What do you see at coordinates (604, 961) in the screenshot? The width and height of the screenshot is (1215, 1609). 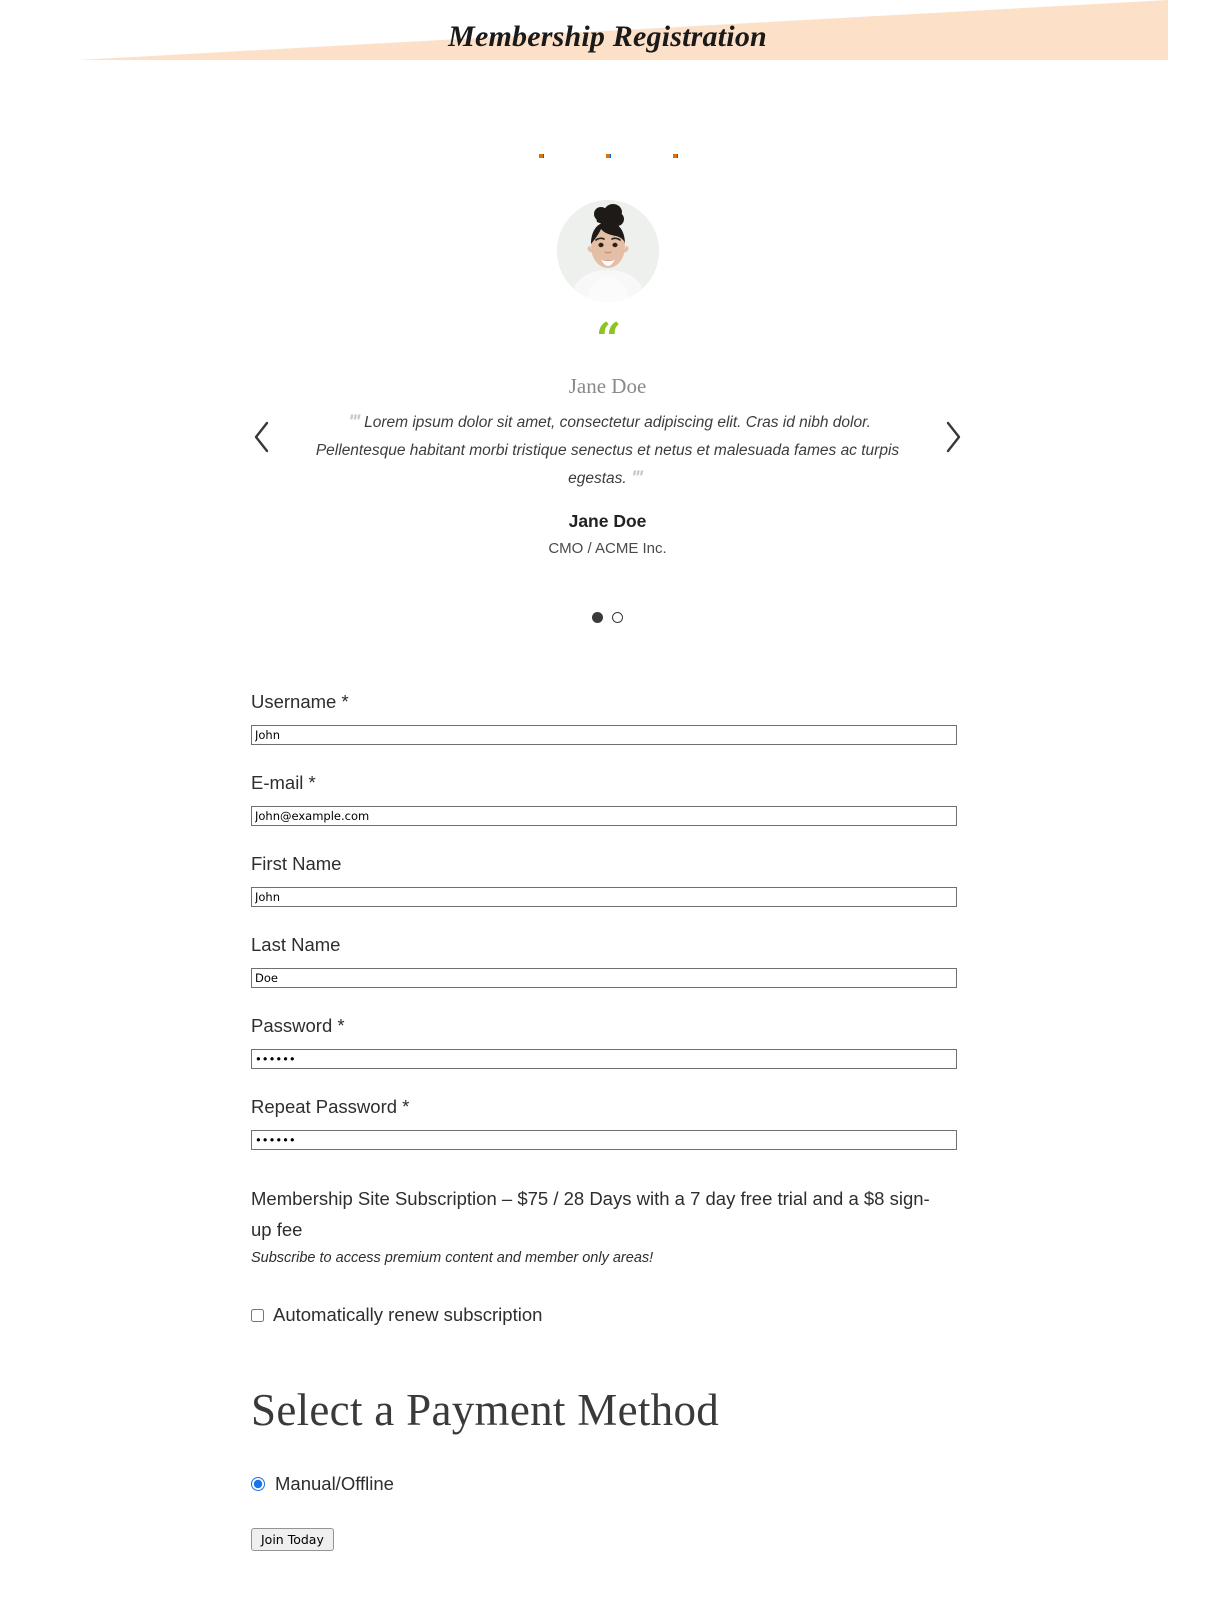 I see `field-last-name: Last Name` at bounding box center [604, 961].